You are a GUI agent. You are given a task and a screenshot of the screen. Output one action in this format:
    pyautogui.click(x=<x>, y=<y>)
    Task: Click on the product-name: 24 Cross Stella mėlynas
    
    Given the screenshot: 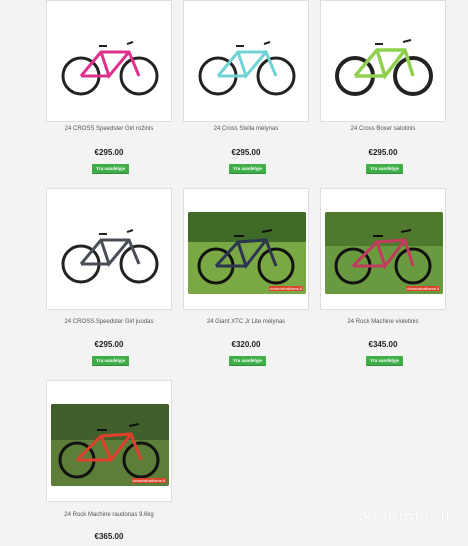 What is the action you would take?
    pyautogui.click(x=246, y=129)
    